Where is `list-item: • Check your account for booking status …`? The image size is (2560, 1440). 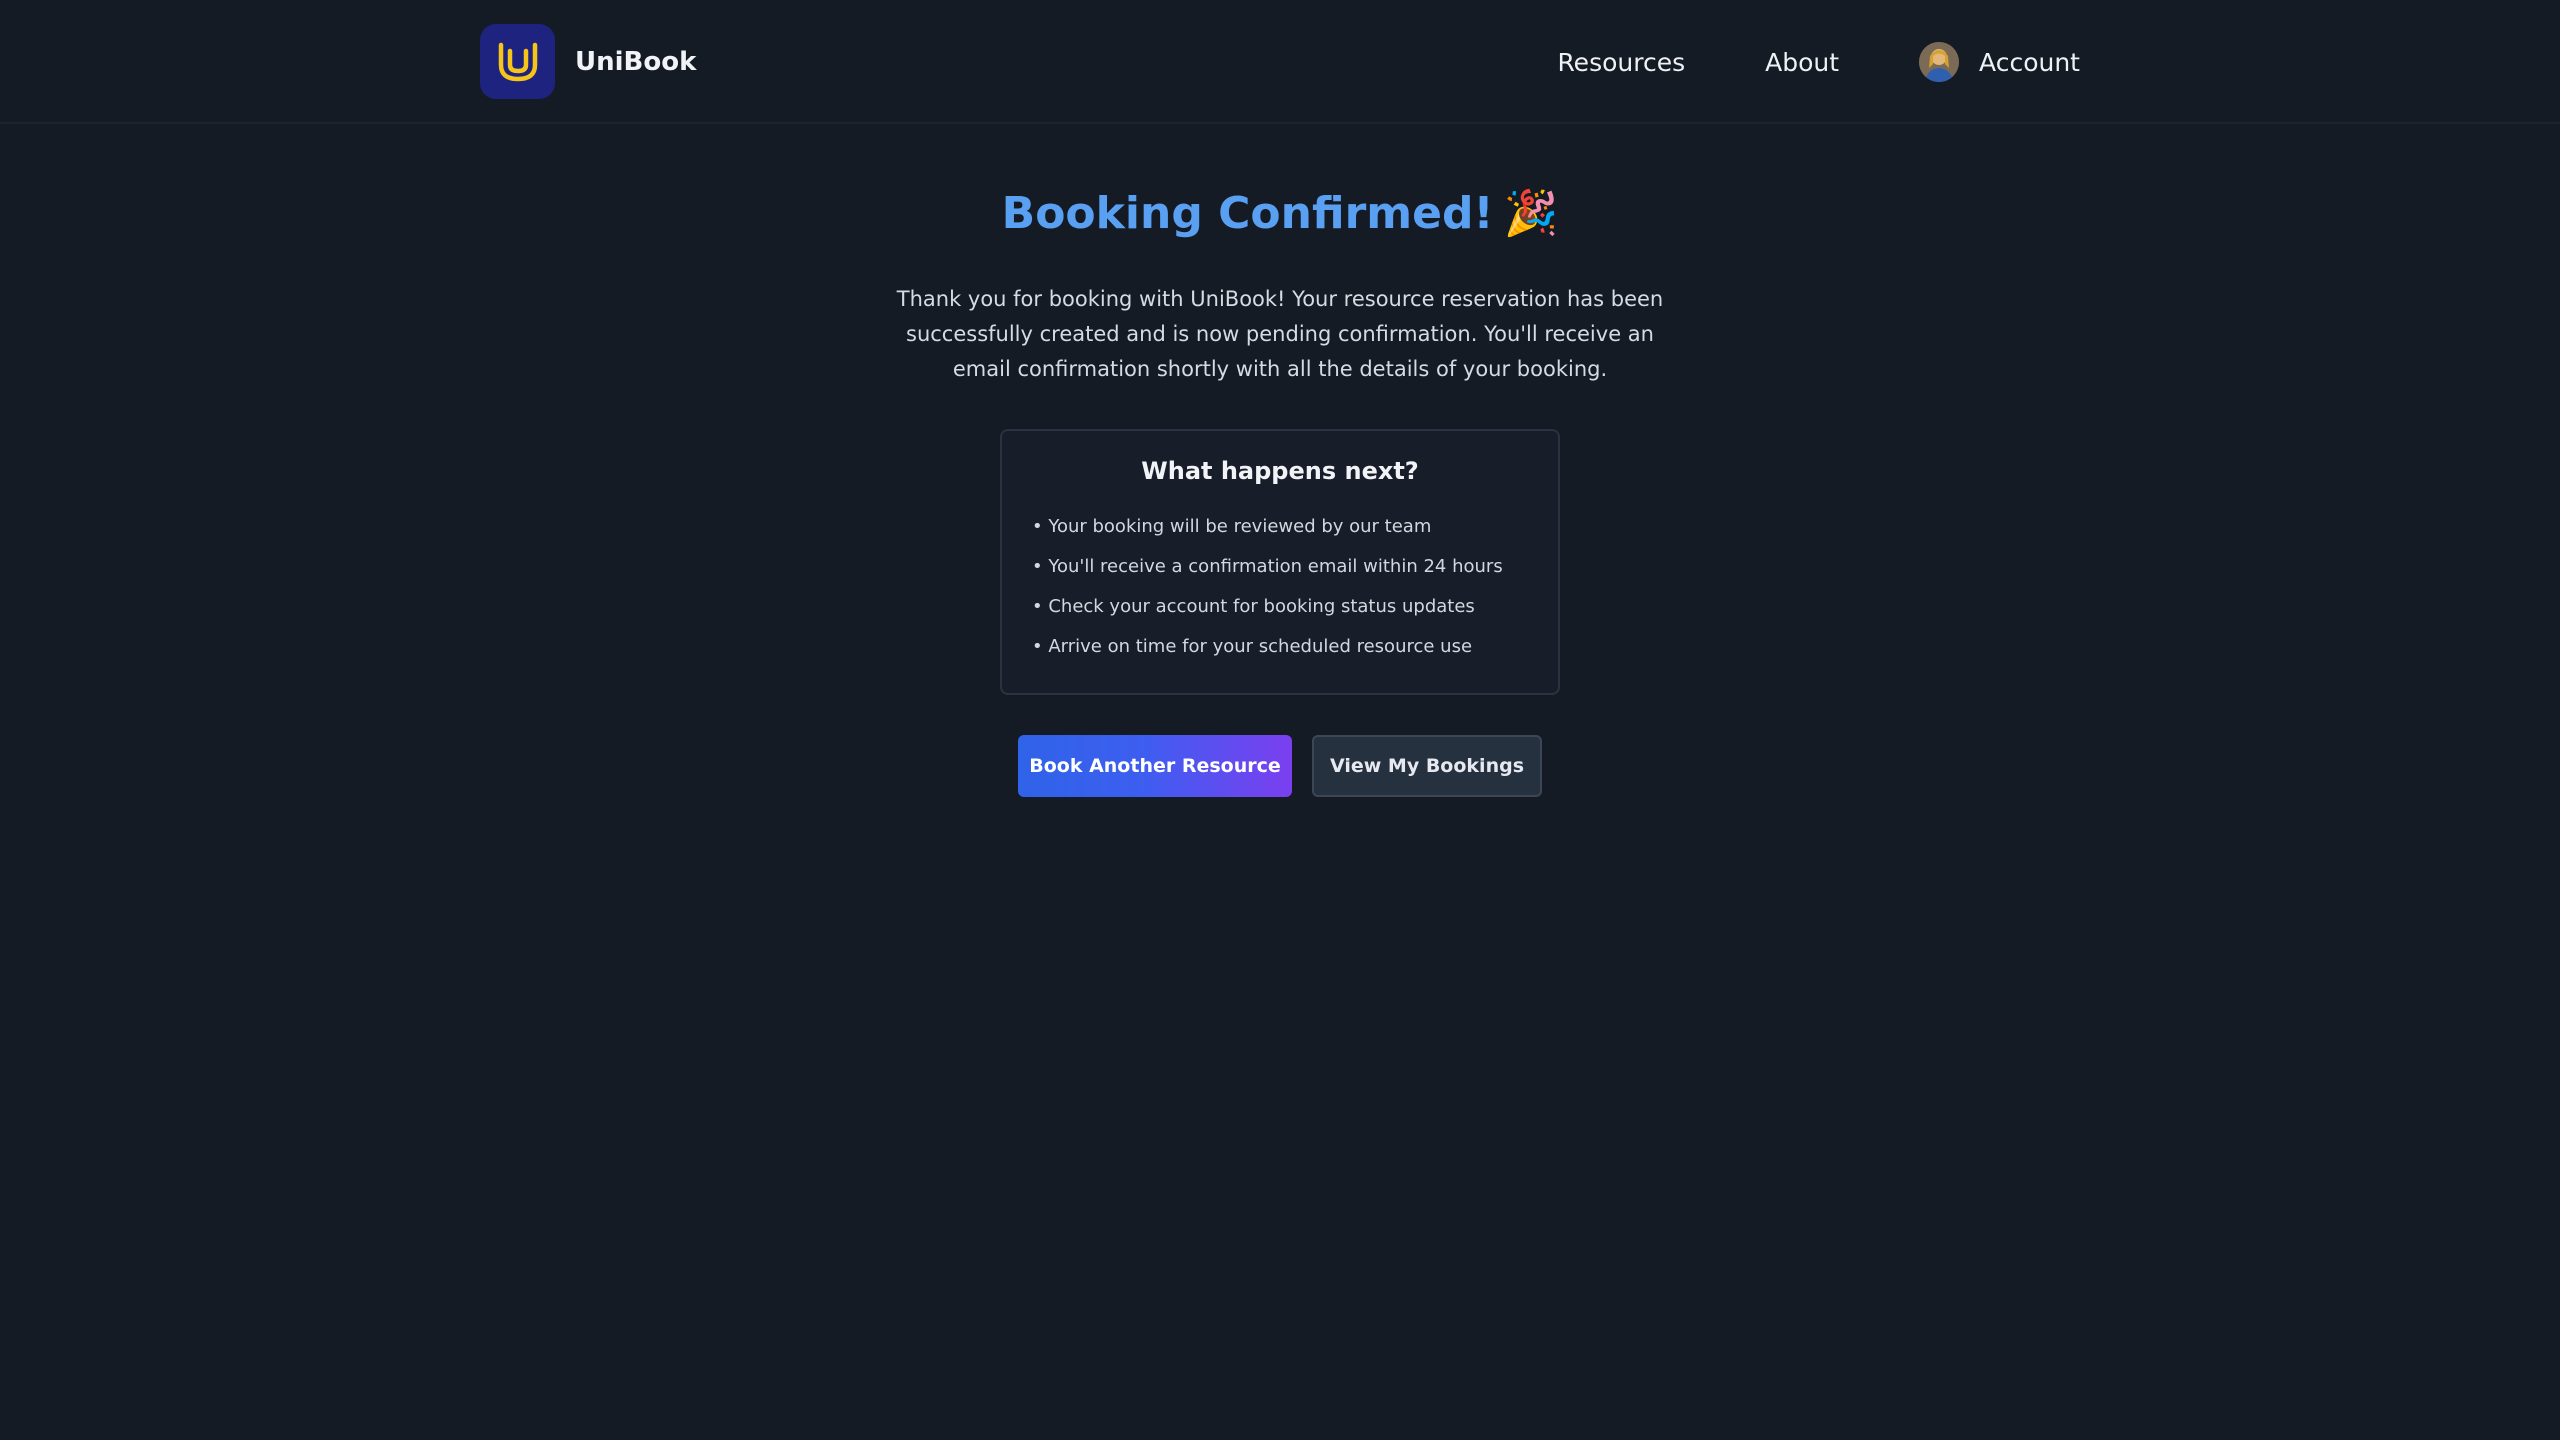
list-item: • Check your account for booking status … is located at coordinates (1253, 606).